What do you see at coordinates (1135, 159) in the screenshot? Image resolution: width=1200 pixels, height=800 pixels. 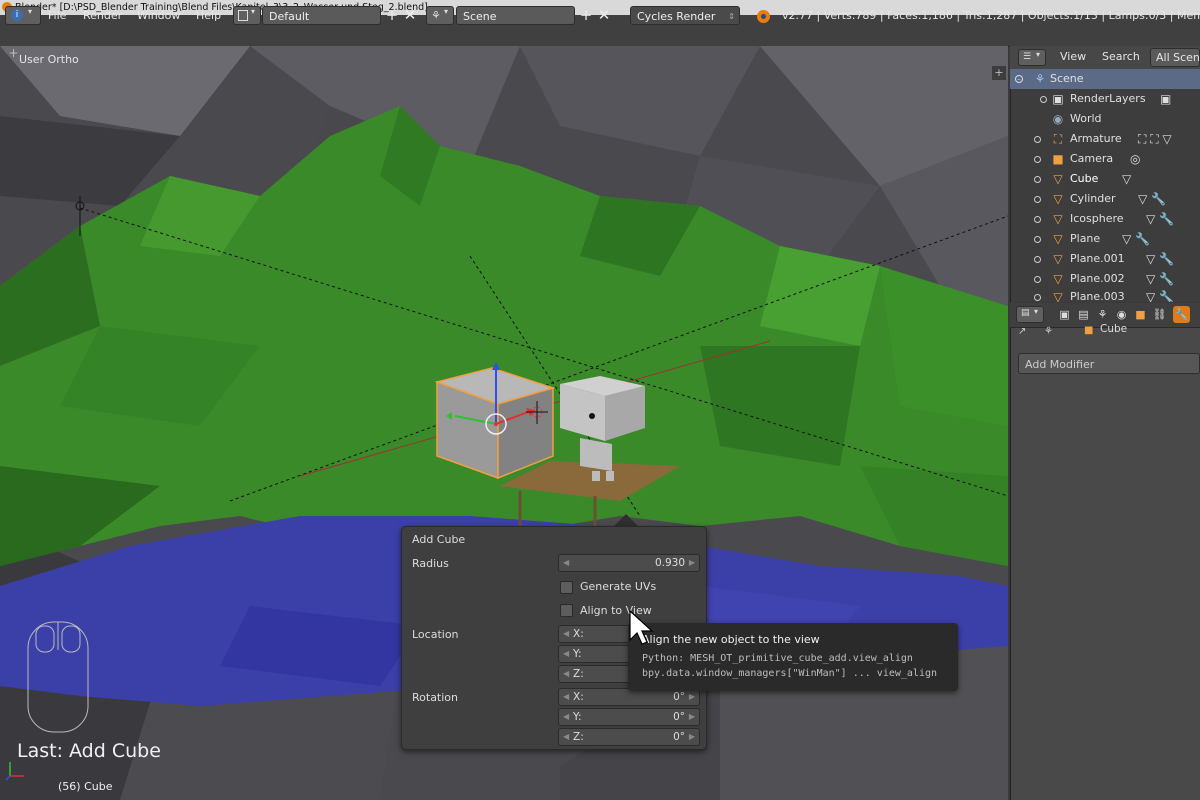 I see `camera-data-icon: ◎` at bounding box center [1135, 159].